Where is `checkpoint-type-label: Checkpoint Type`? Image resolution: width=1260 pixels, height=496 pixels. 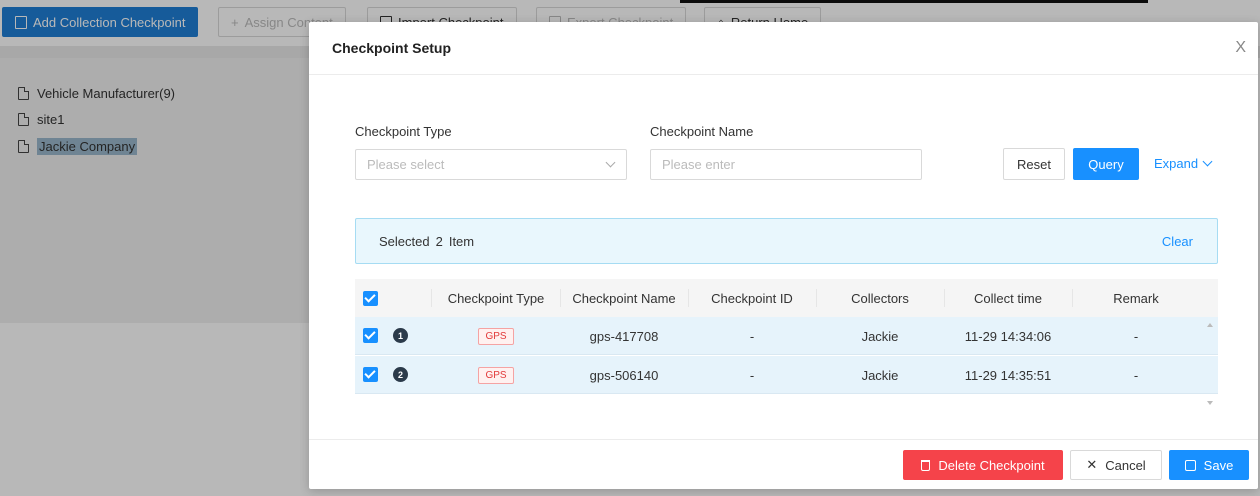
checkpoint-type-label: Checkpoint Type is located at coordinates (403, 131).